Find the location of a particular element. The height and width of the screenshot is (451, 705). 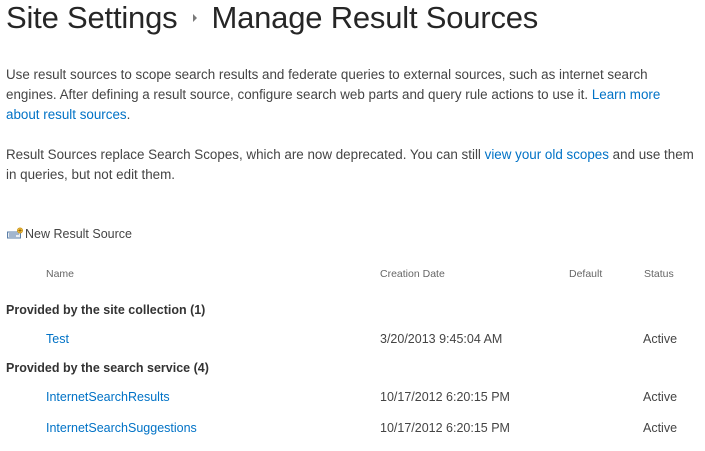

column-header-name: Name is located at coordinates (60, 274).